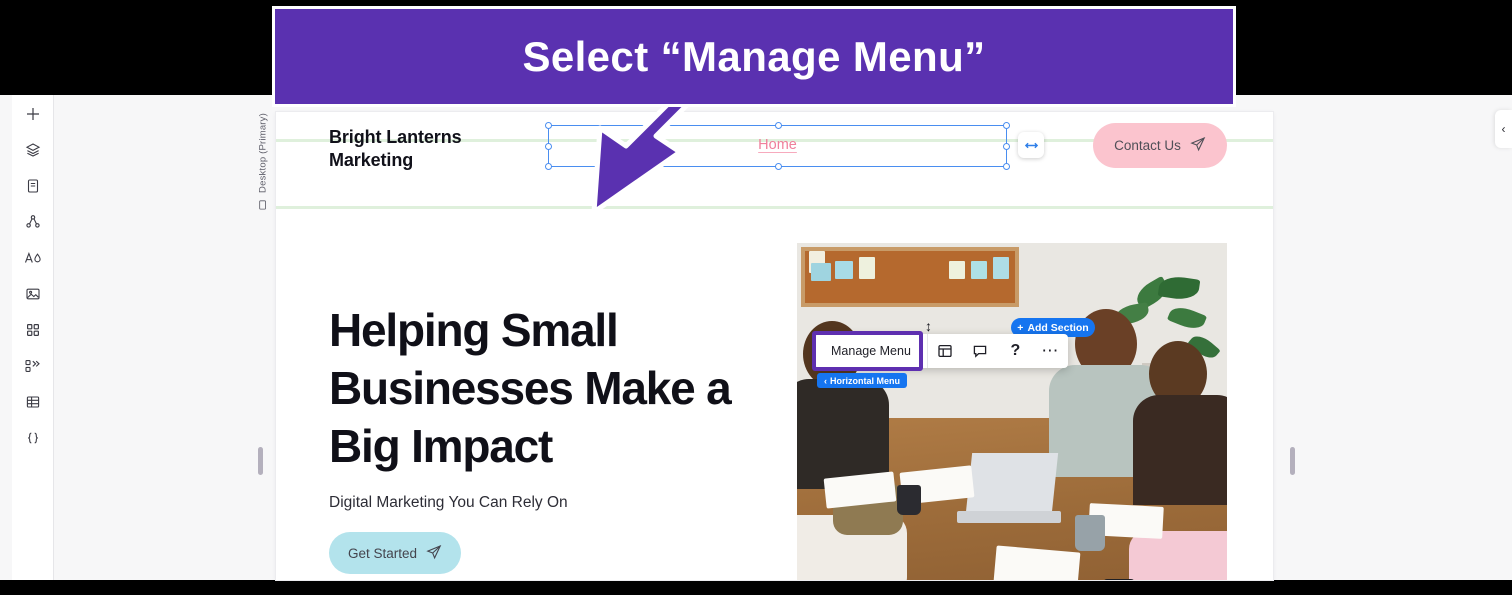 Image resolution: width=1512 pixels, height=595 pixels. What do you see at coordinates (778, 125) in the screenshot?
I see `resize-handle-tc` at bounding box center [778, 125].